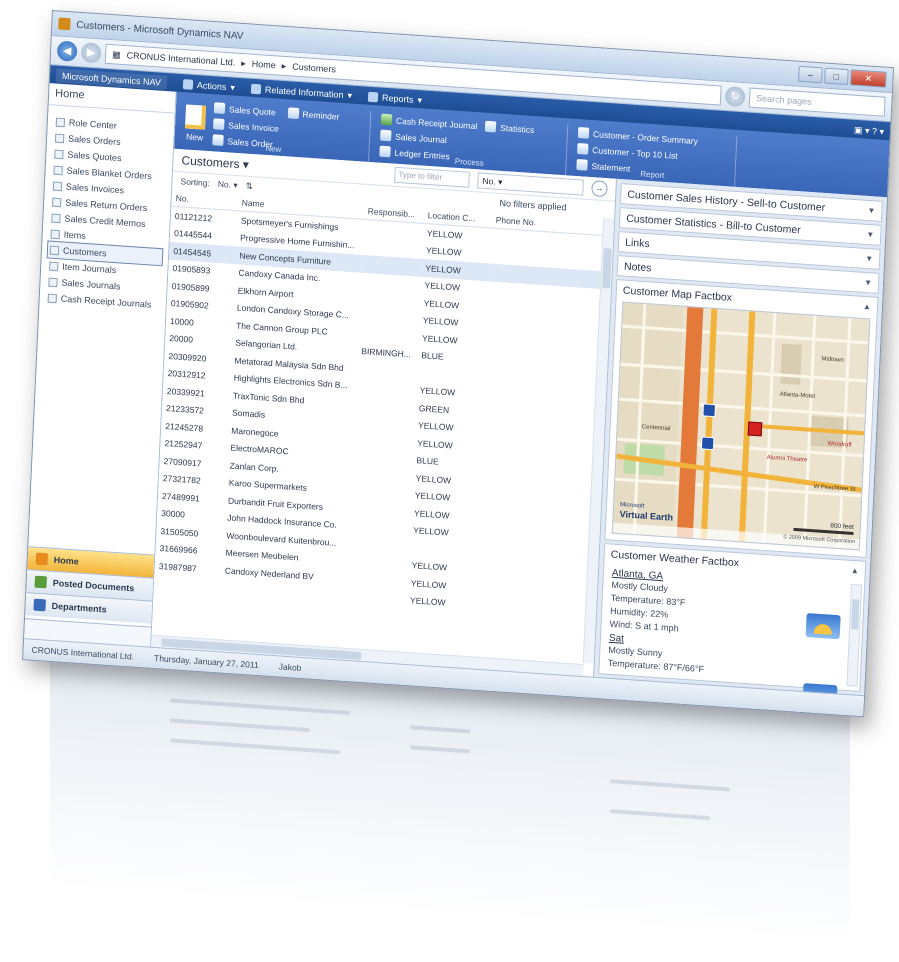  Describe the element at coordinates (810, 74) in the screenshot. I see `minimize-button: –` at that location.